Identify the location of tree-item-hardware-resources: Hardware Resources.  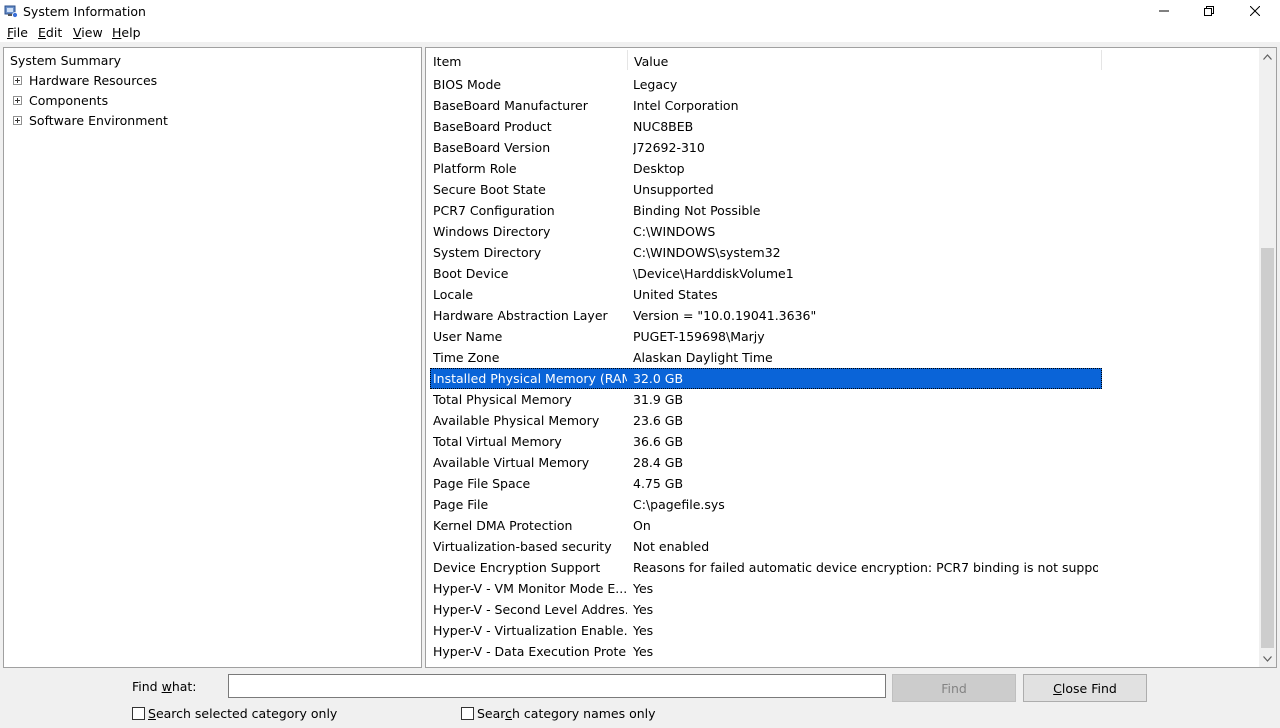
(104, 80).